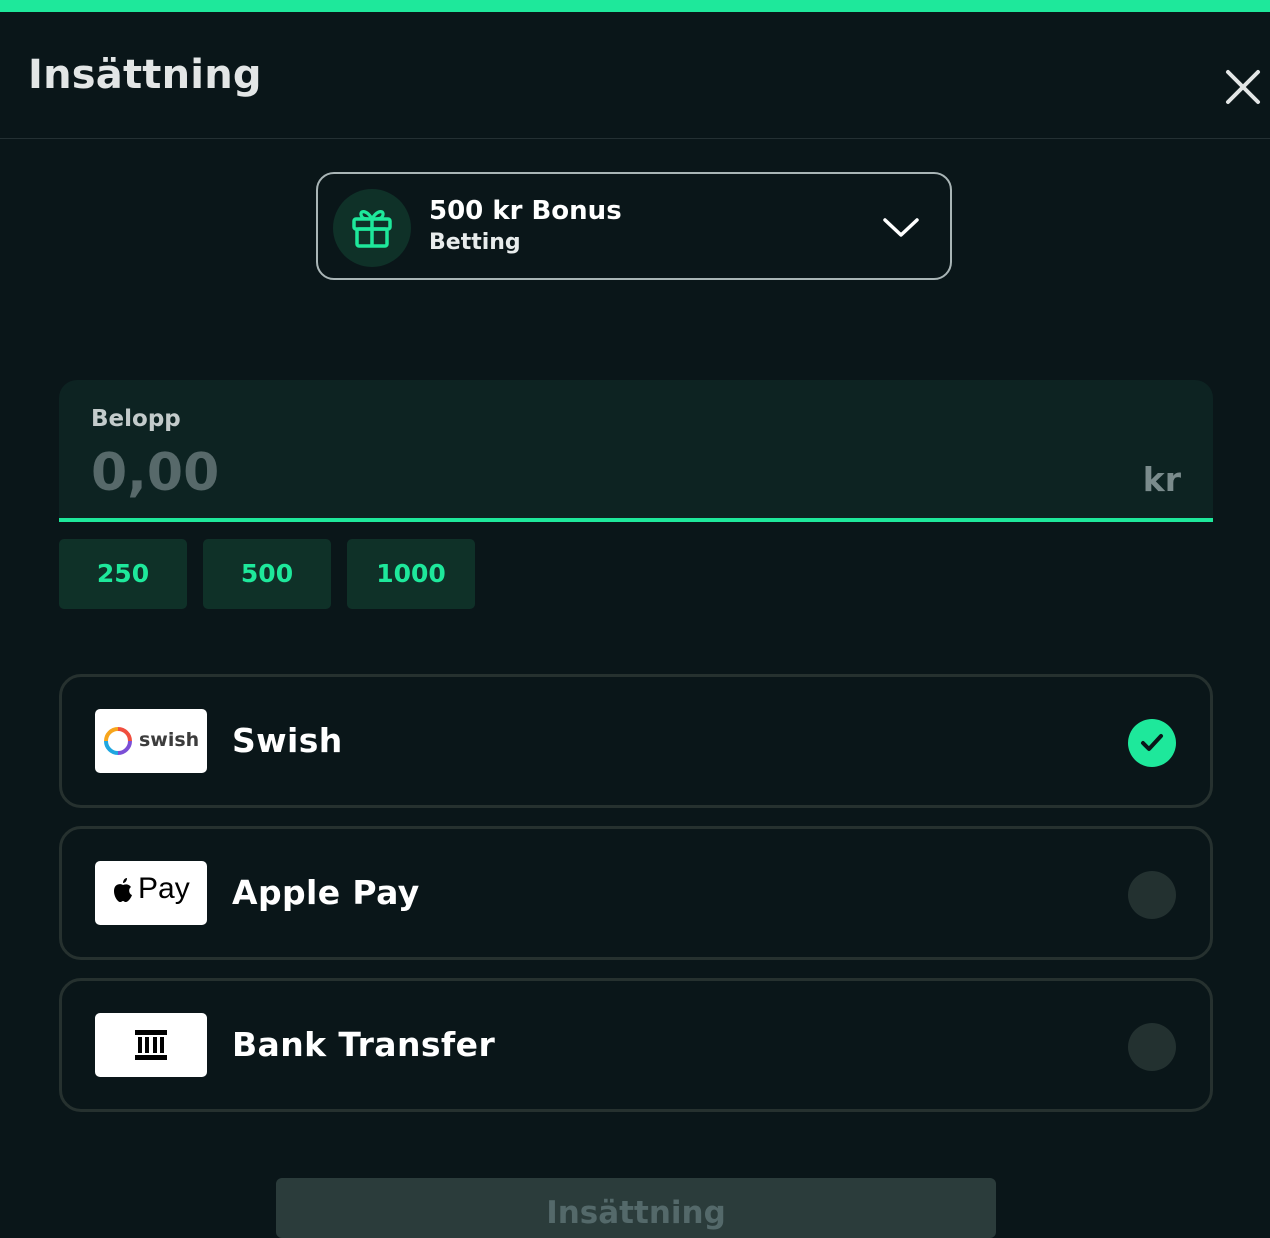 The width and height of the screenshot is (1270, 1238). What do you see at coordinates (636, 1045) in the screenshot?
I see `payment-method-bank-transfer: Bank Transfer` at bounding box center [636, 1045].